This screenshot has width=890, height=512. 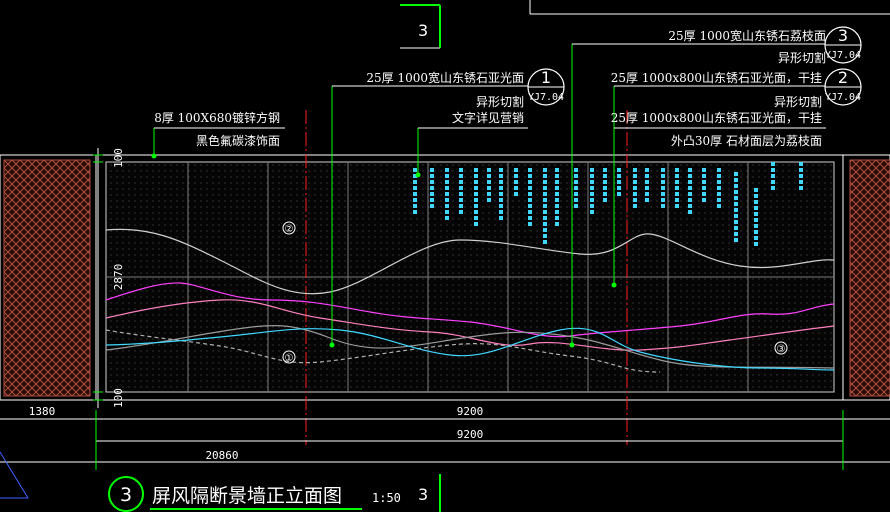 What do you see at coordinates (126, 495) in the screenshot?
I see `title-number: 3` at bounding box center [126, 495].